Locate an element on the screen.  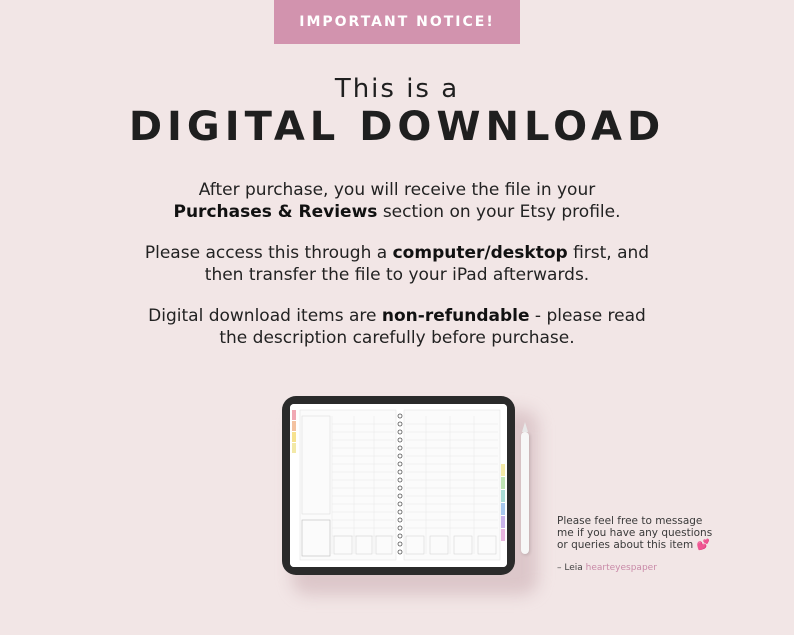
access-info-pre: Please access this through a is located at coordinates (268, 253).